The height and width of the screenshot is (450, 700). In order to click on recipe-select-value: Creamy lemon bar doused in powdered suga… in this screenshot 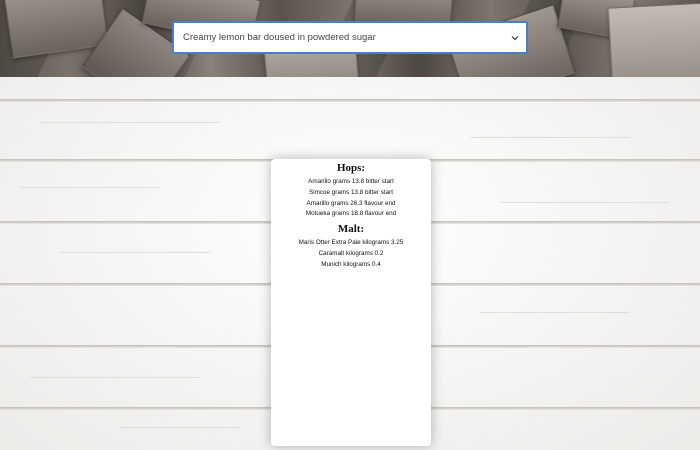, I will do `click(279, 37)`.